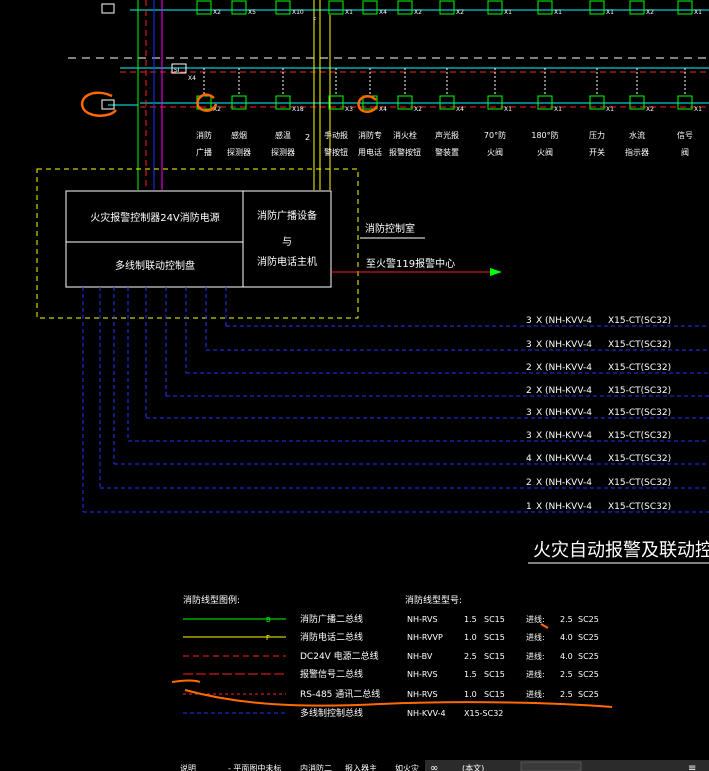 The height and width of the screenshot is (771, 709). Describe the element at coordinates (391, 674) in the screenshot. I see `legend-row: 报警信号二总线 NH-RVS 1.5 SC15 进线: 2.5 SC25` at that location.